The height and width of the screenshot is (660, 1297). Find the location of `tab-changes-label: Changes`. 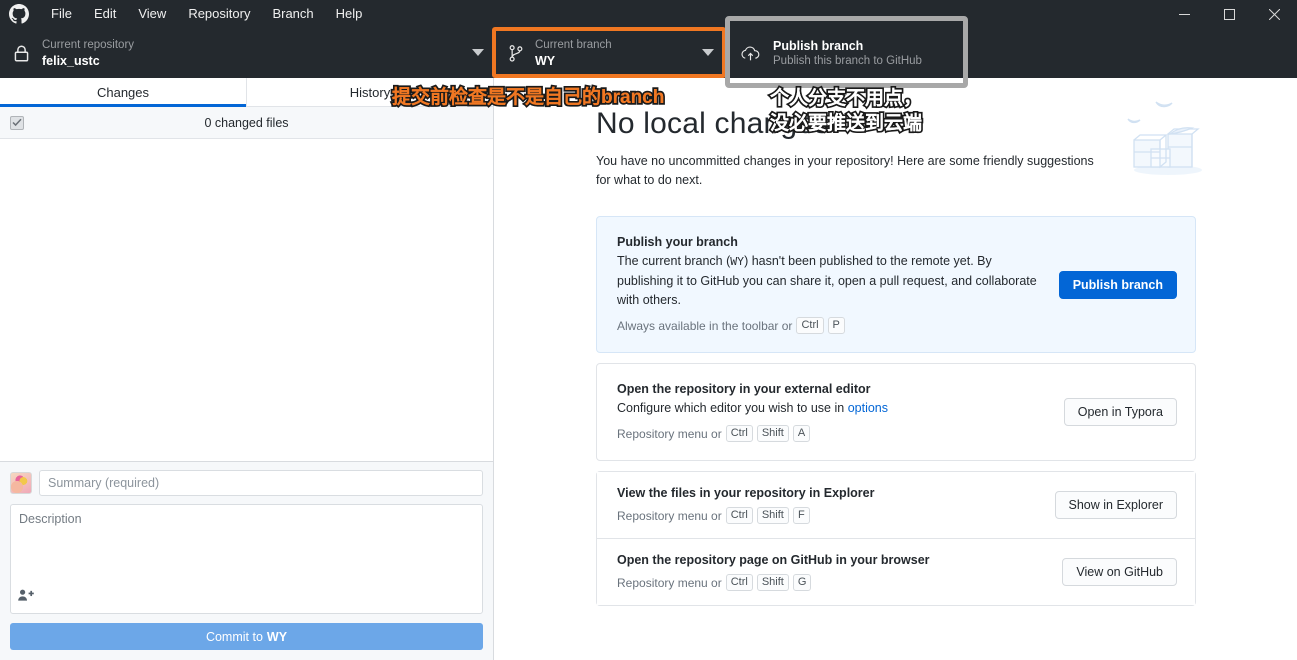

tab-changes-label: Changes is located at coordinates (123, 92).